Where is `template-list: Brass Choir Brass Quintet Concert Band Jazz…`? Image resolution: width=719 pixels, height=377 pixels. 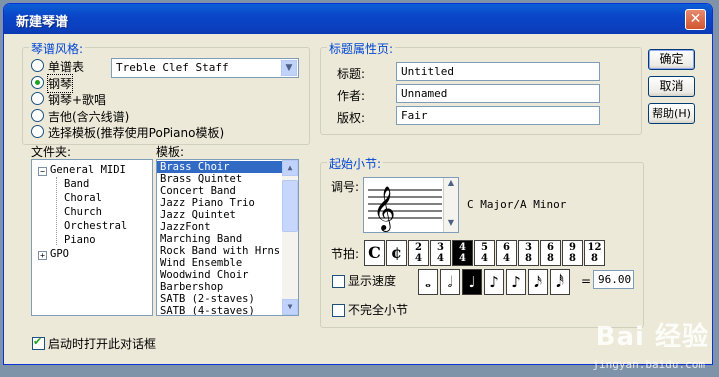 template-list: Brass Choir Brass Quintet Concert Band Jazz… is located at coordinates (227, 237).